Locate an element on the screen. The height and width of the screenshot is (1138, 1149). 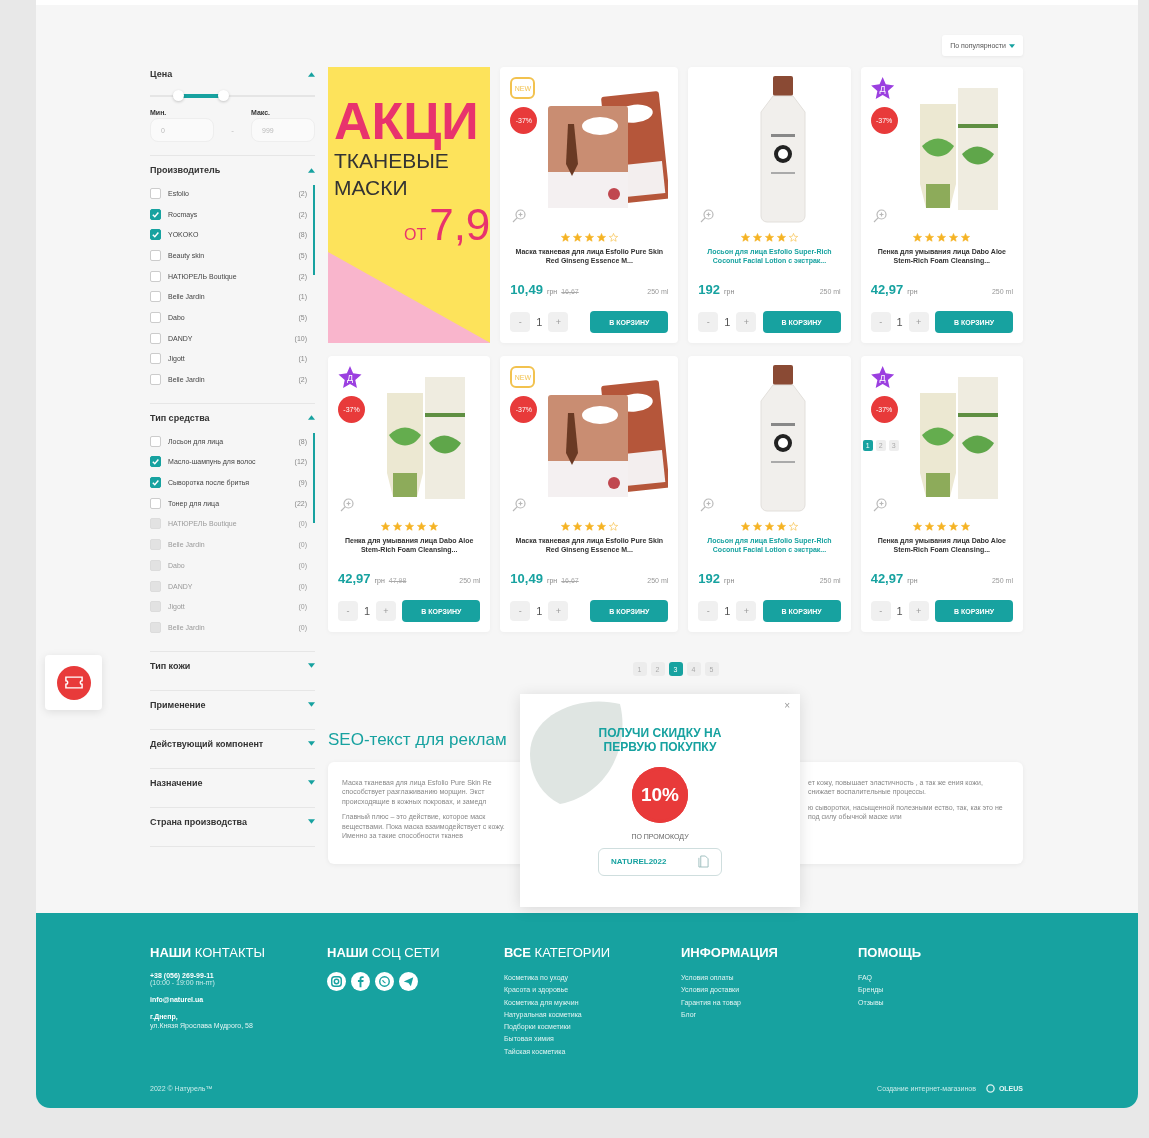
star-badge: Д is located at coordinates (882, 378).